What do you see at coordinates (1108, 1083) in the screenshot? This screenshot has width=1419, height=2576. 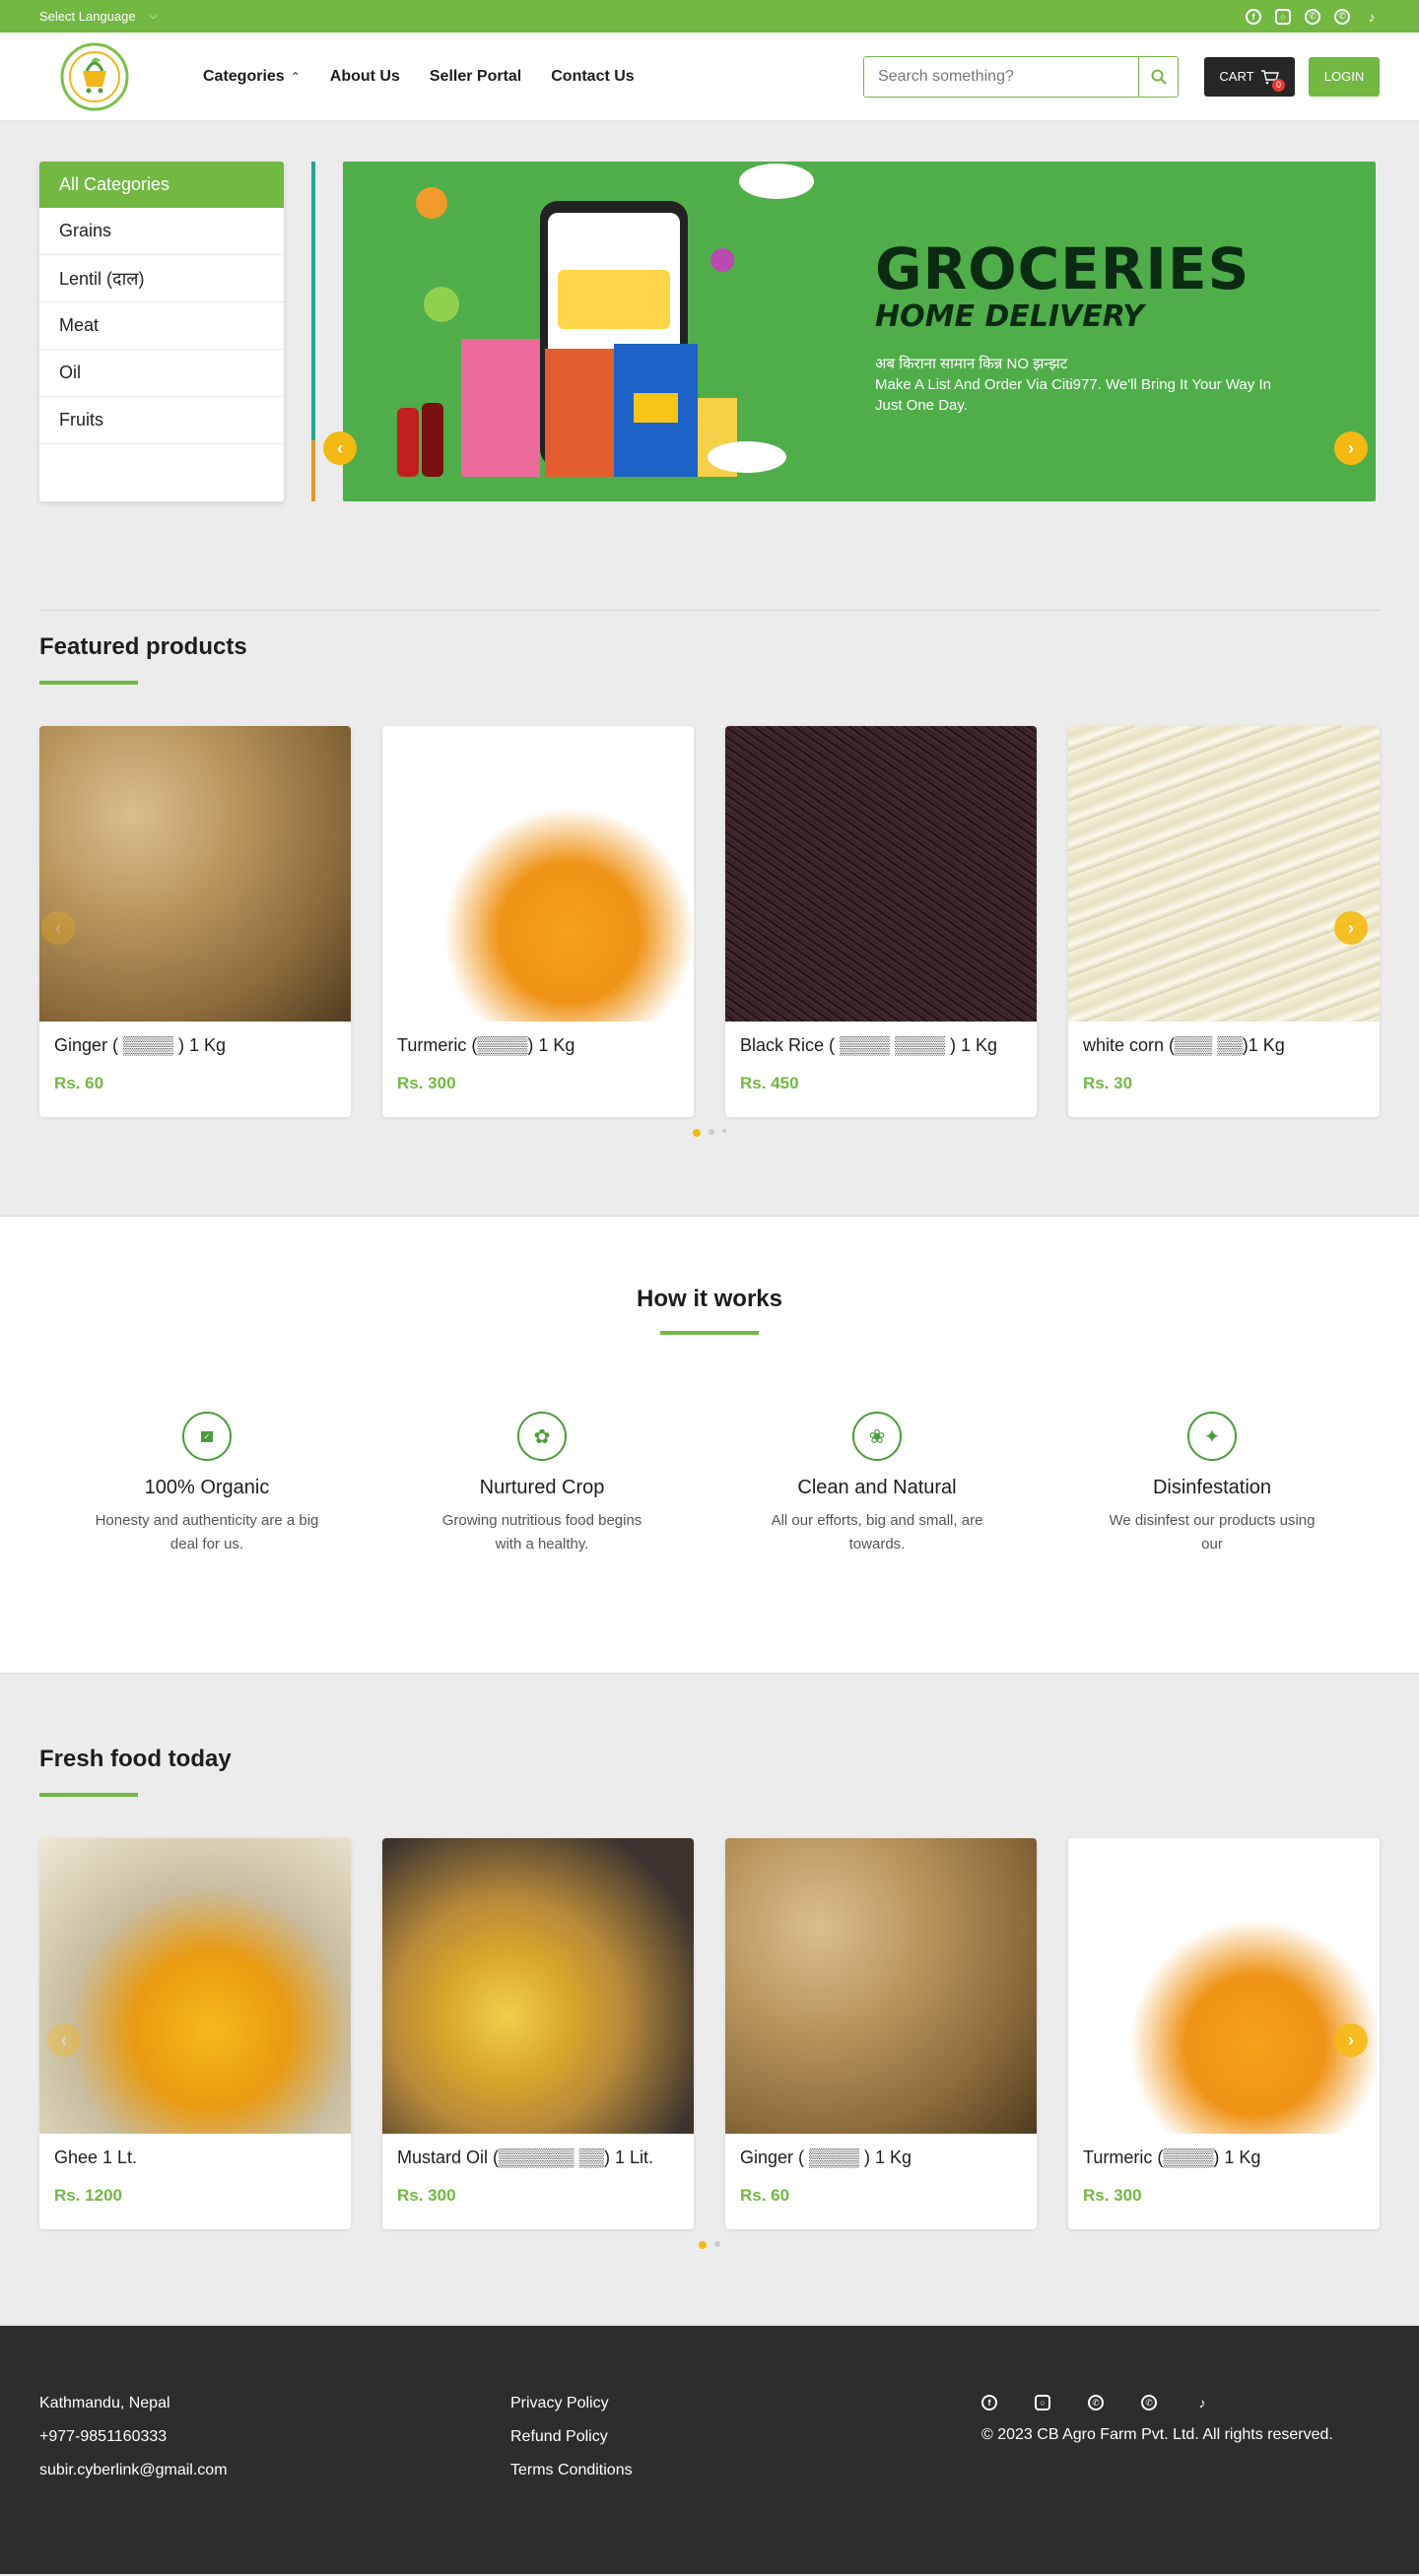 I see `product-price: Rs. 30` at bounding box center [1108, 1083].